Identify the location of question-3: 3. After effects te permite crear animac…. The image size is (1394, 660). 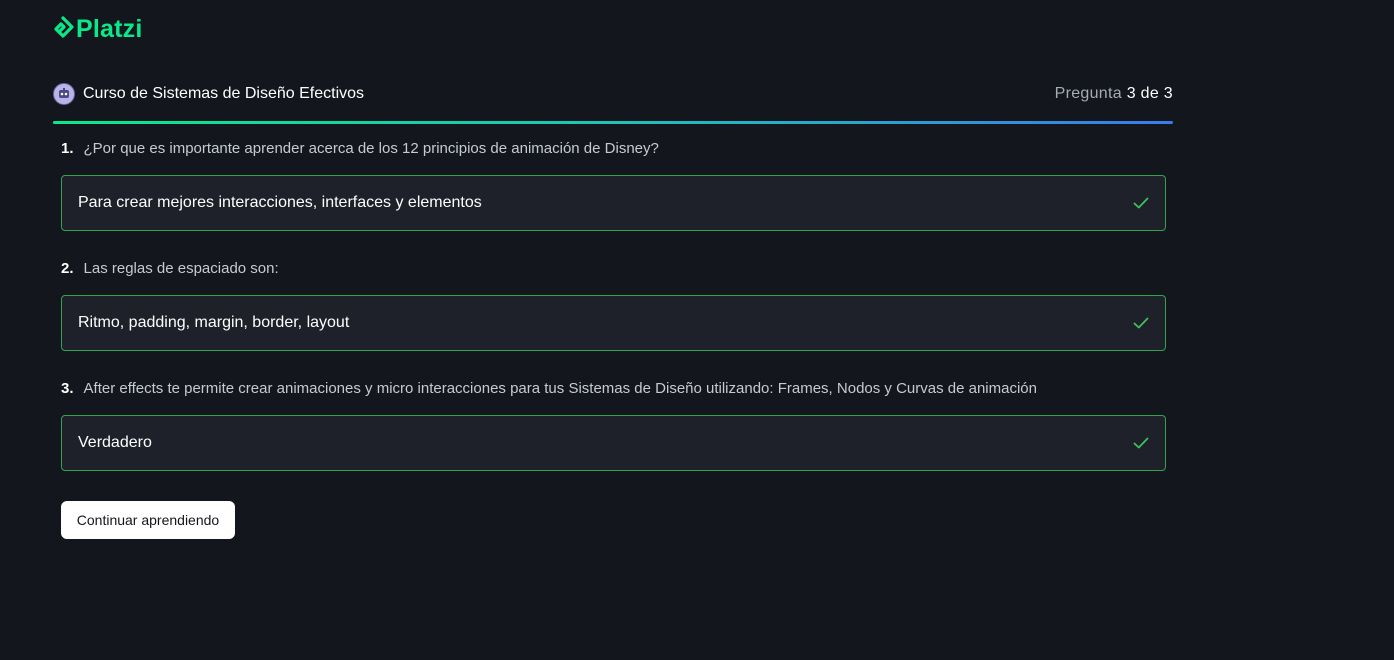
(613, 424).